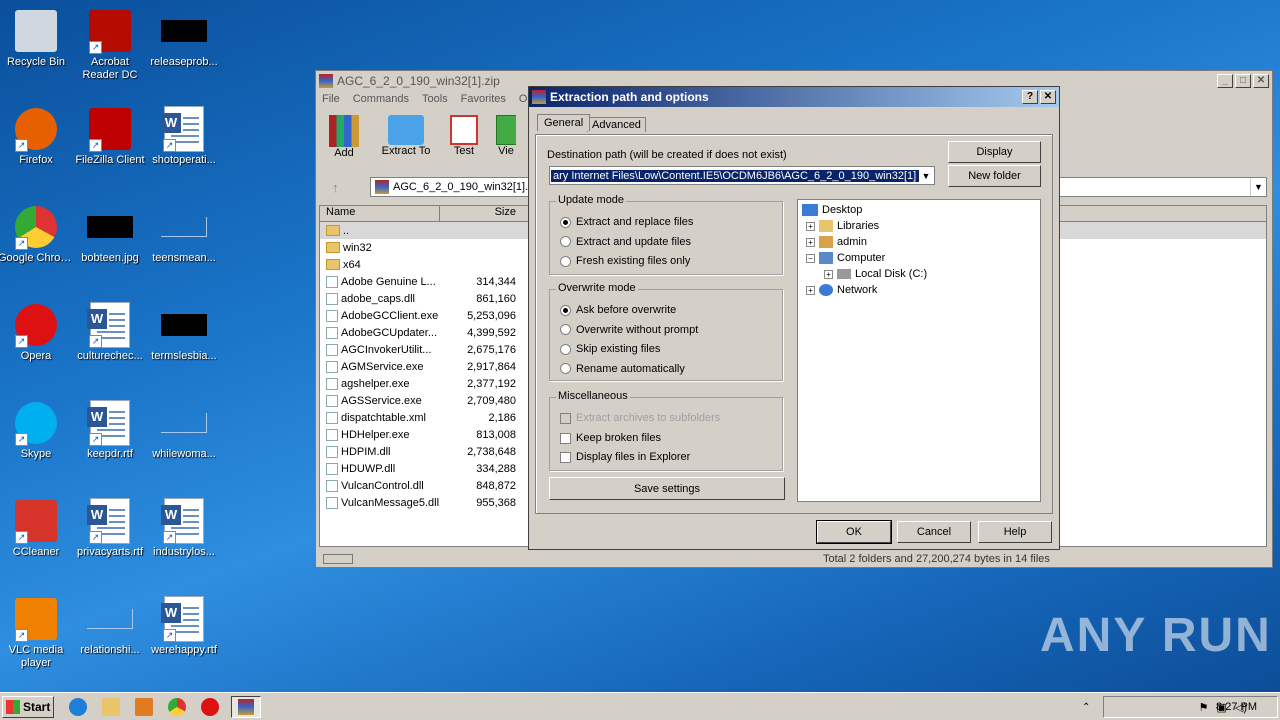 The image size is (1280, 720). Describe the element at coordinates (483, 99) in the screenshot. I see `menu-favorites: Favorites` at that location.